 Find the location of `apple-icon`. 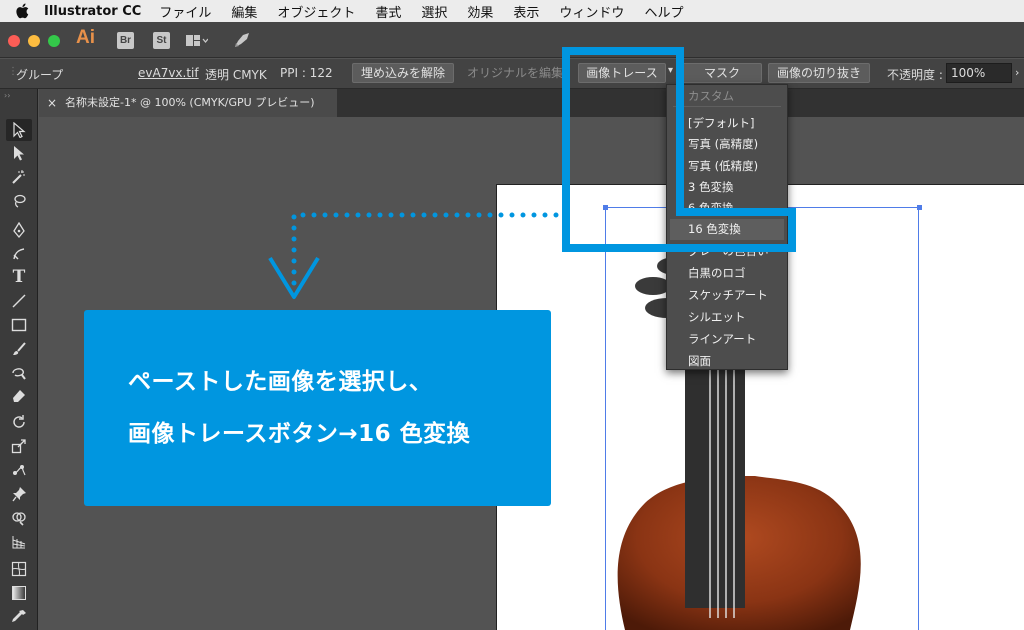

apple-icon is located at coordinates (22, 11).